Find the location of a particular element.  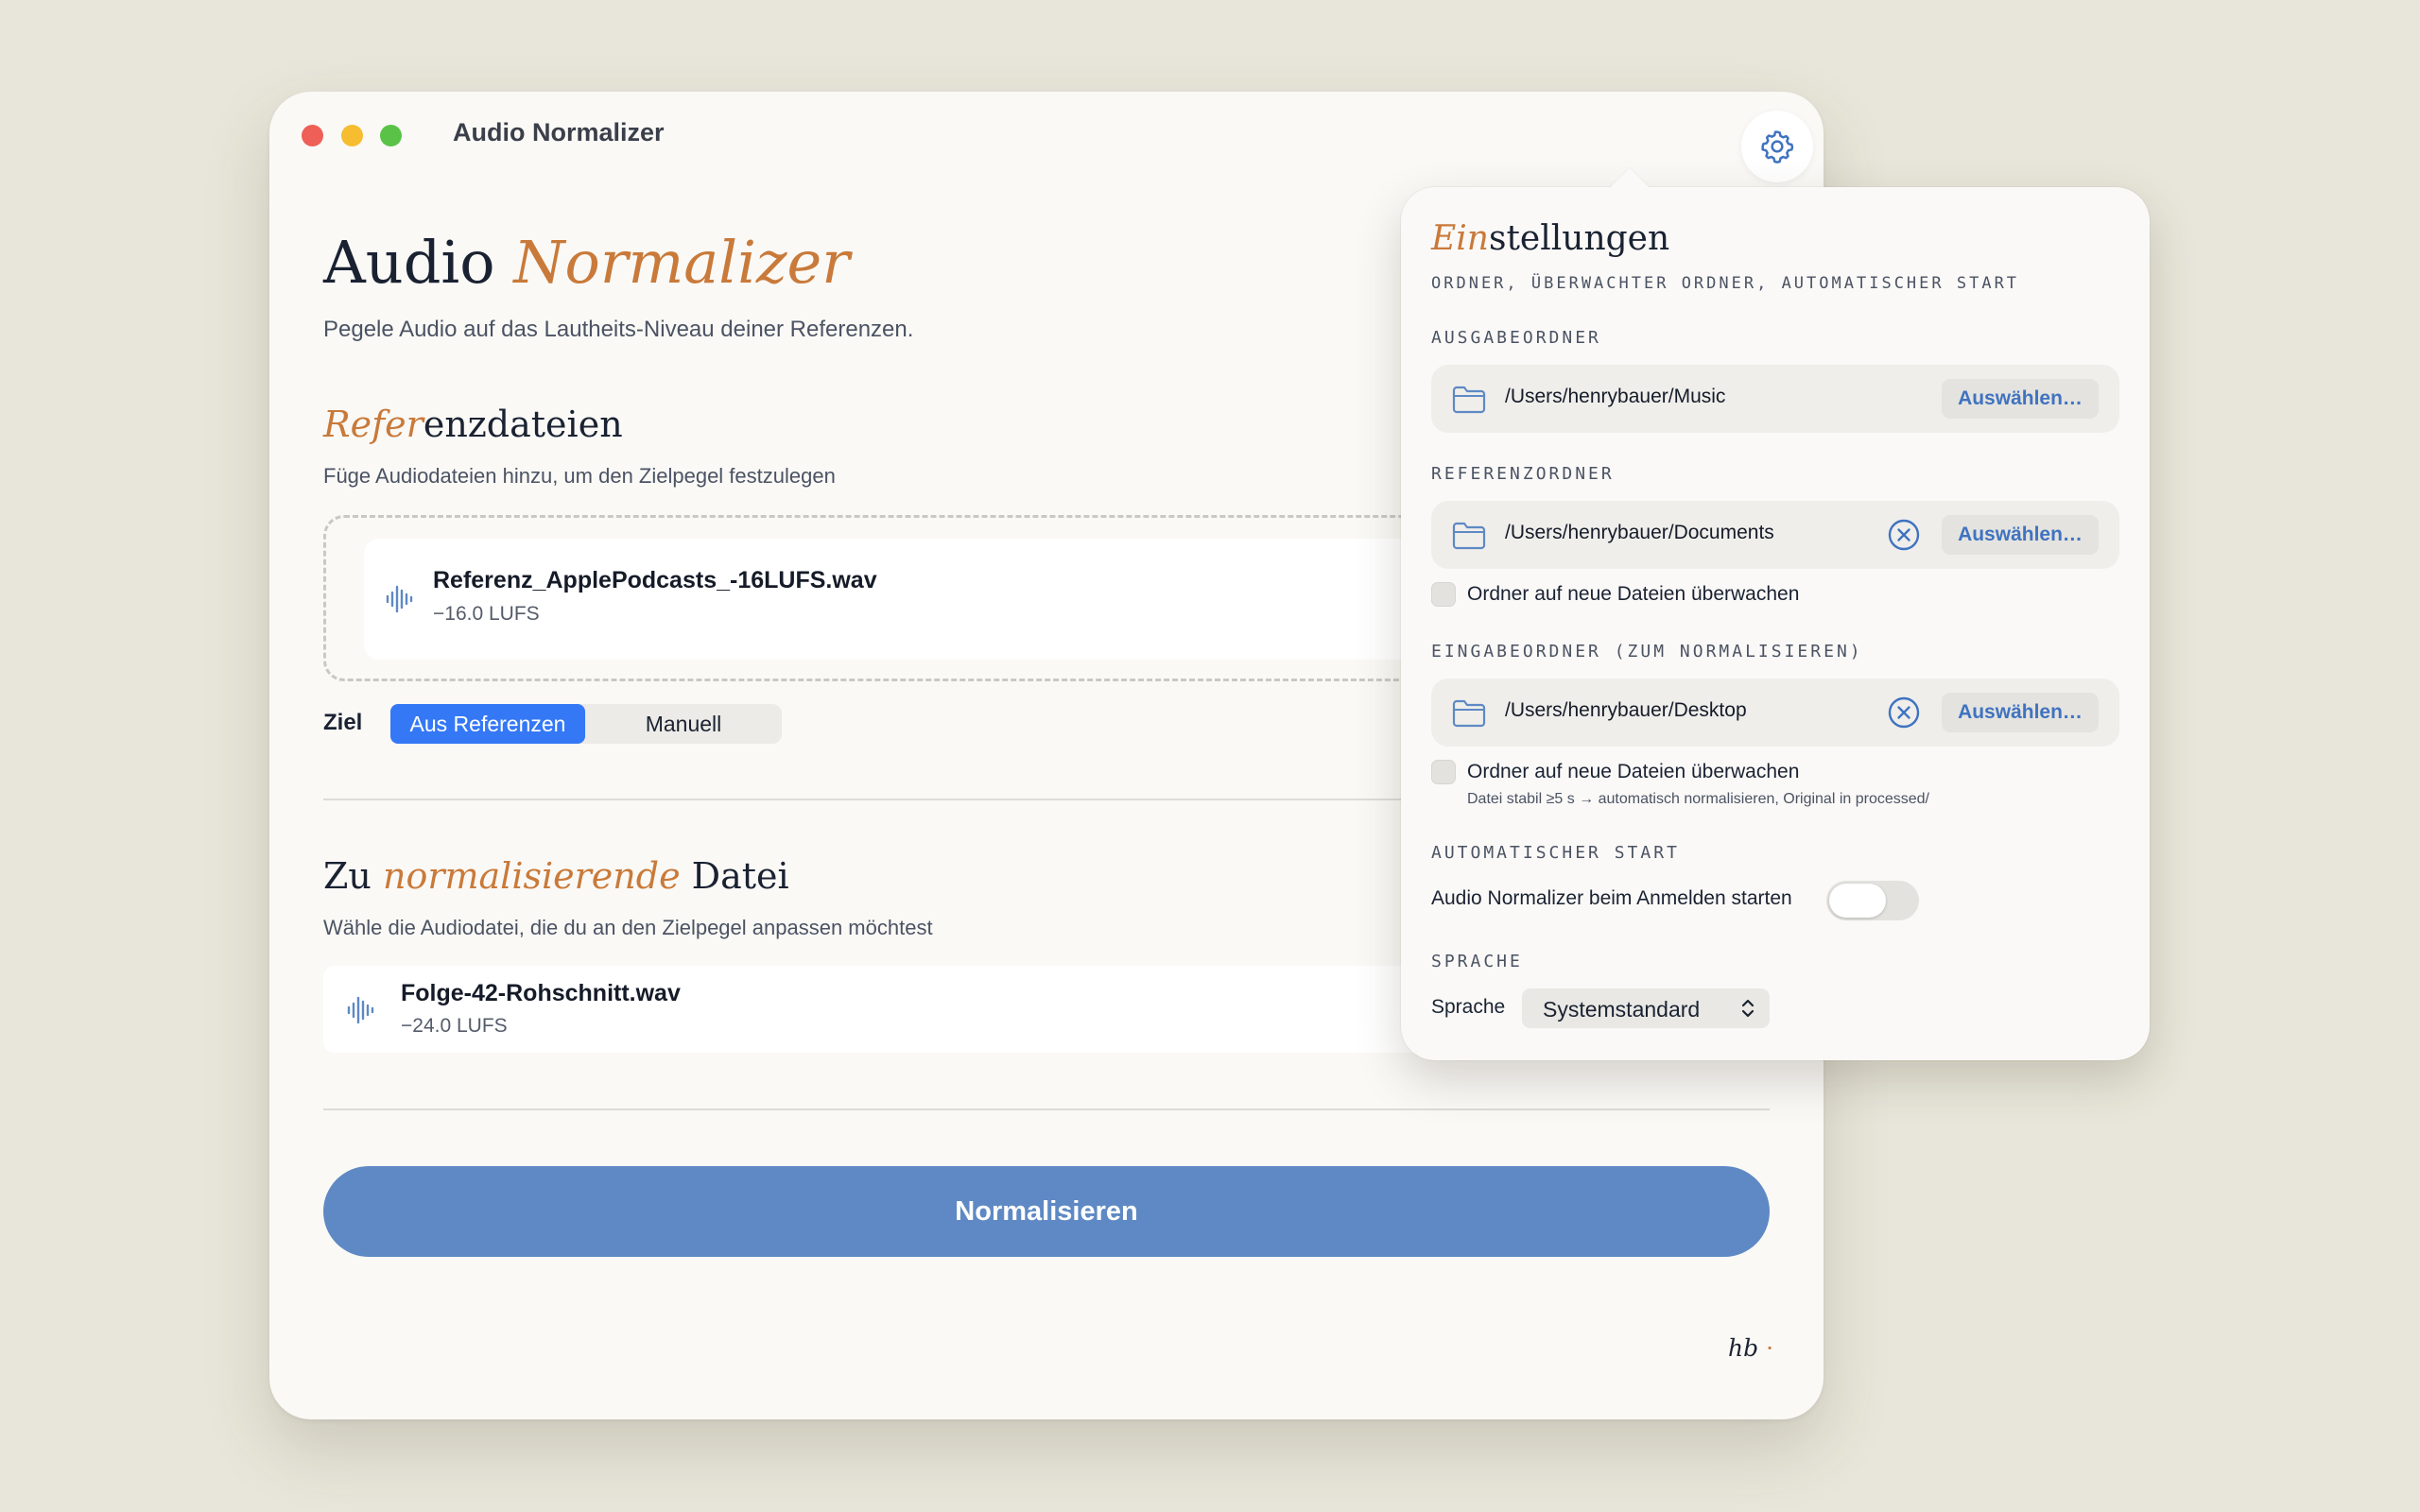

window-title: Audio Normalizer is located at coordinates (559, 132).